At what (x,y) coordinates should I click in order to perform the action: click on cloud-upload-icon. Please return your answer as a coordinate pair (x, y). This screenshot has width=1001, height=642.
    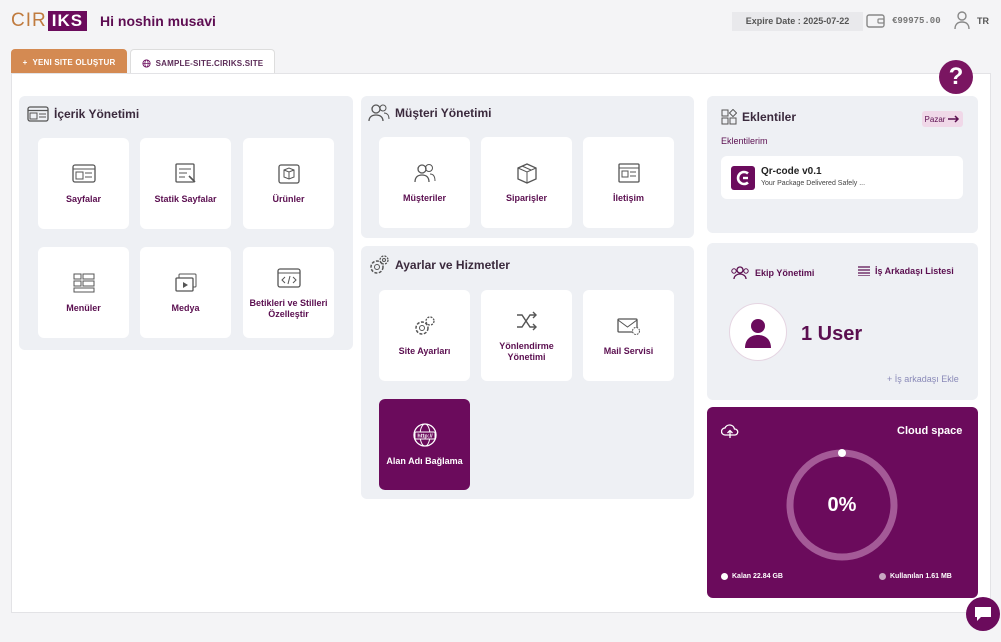
    Looking at the image, I should click on (730, 431).